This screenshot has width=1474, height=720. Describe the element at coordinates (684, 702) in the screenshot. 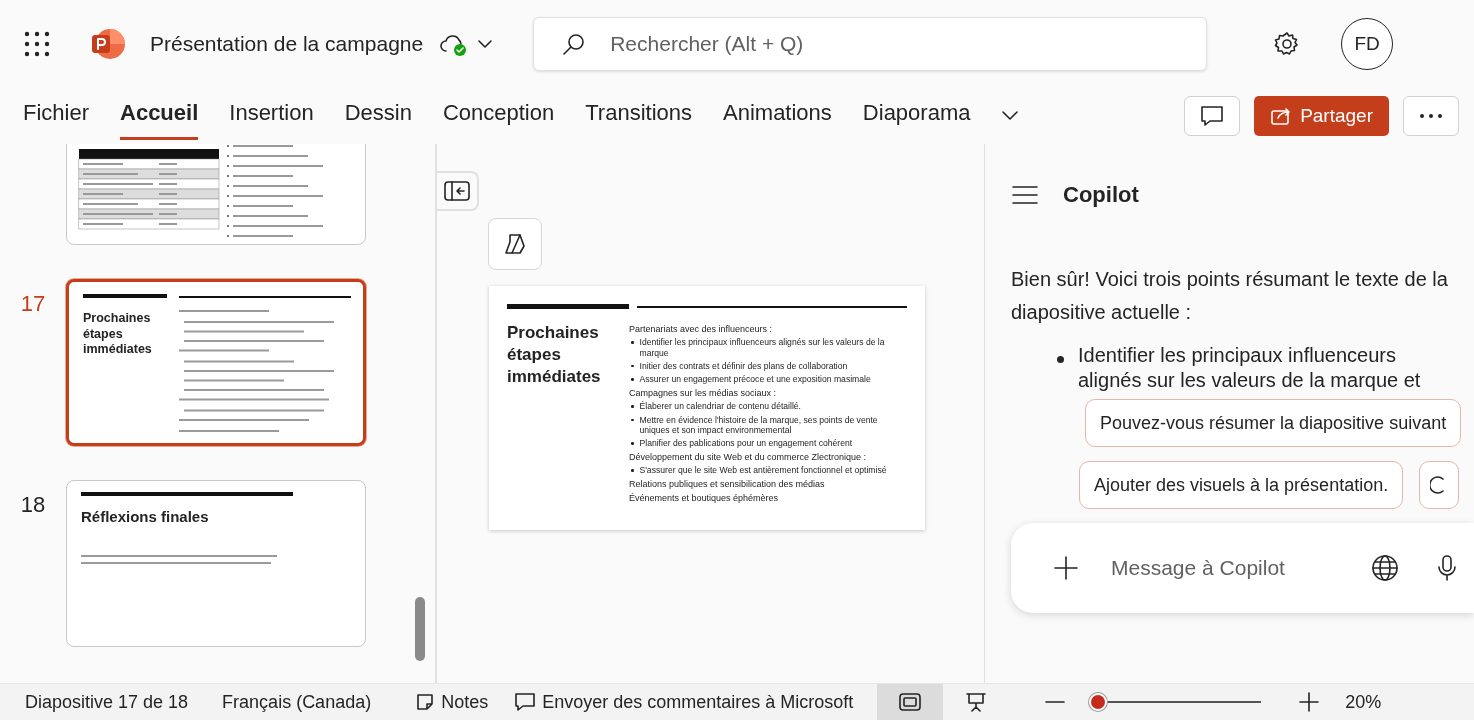

I see `feedback-button: Envoyer des commentaires à Microsoft` at that location.